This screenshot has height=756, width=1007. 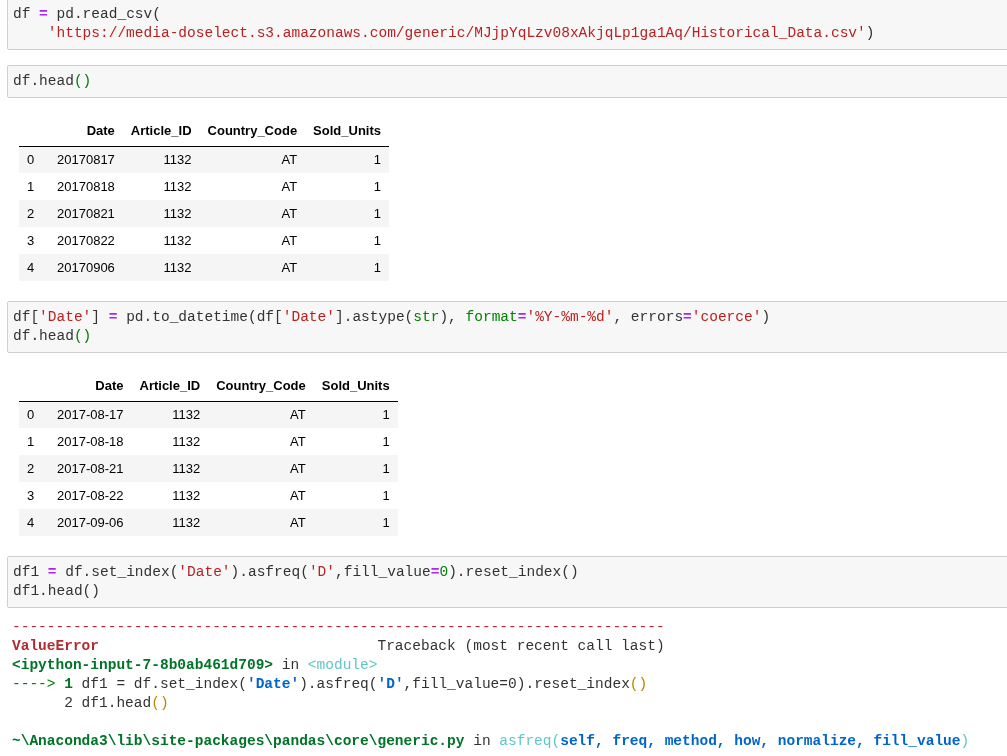 I want to click on code-cell: df1 = df.set_index('Date').asfreq('D',fill_value=0).reset_index() df1.head(), so click(x=507, y=582).